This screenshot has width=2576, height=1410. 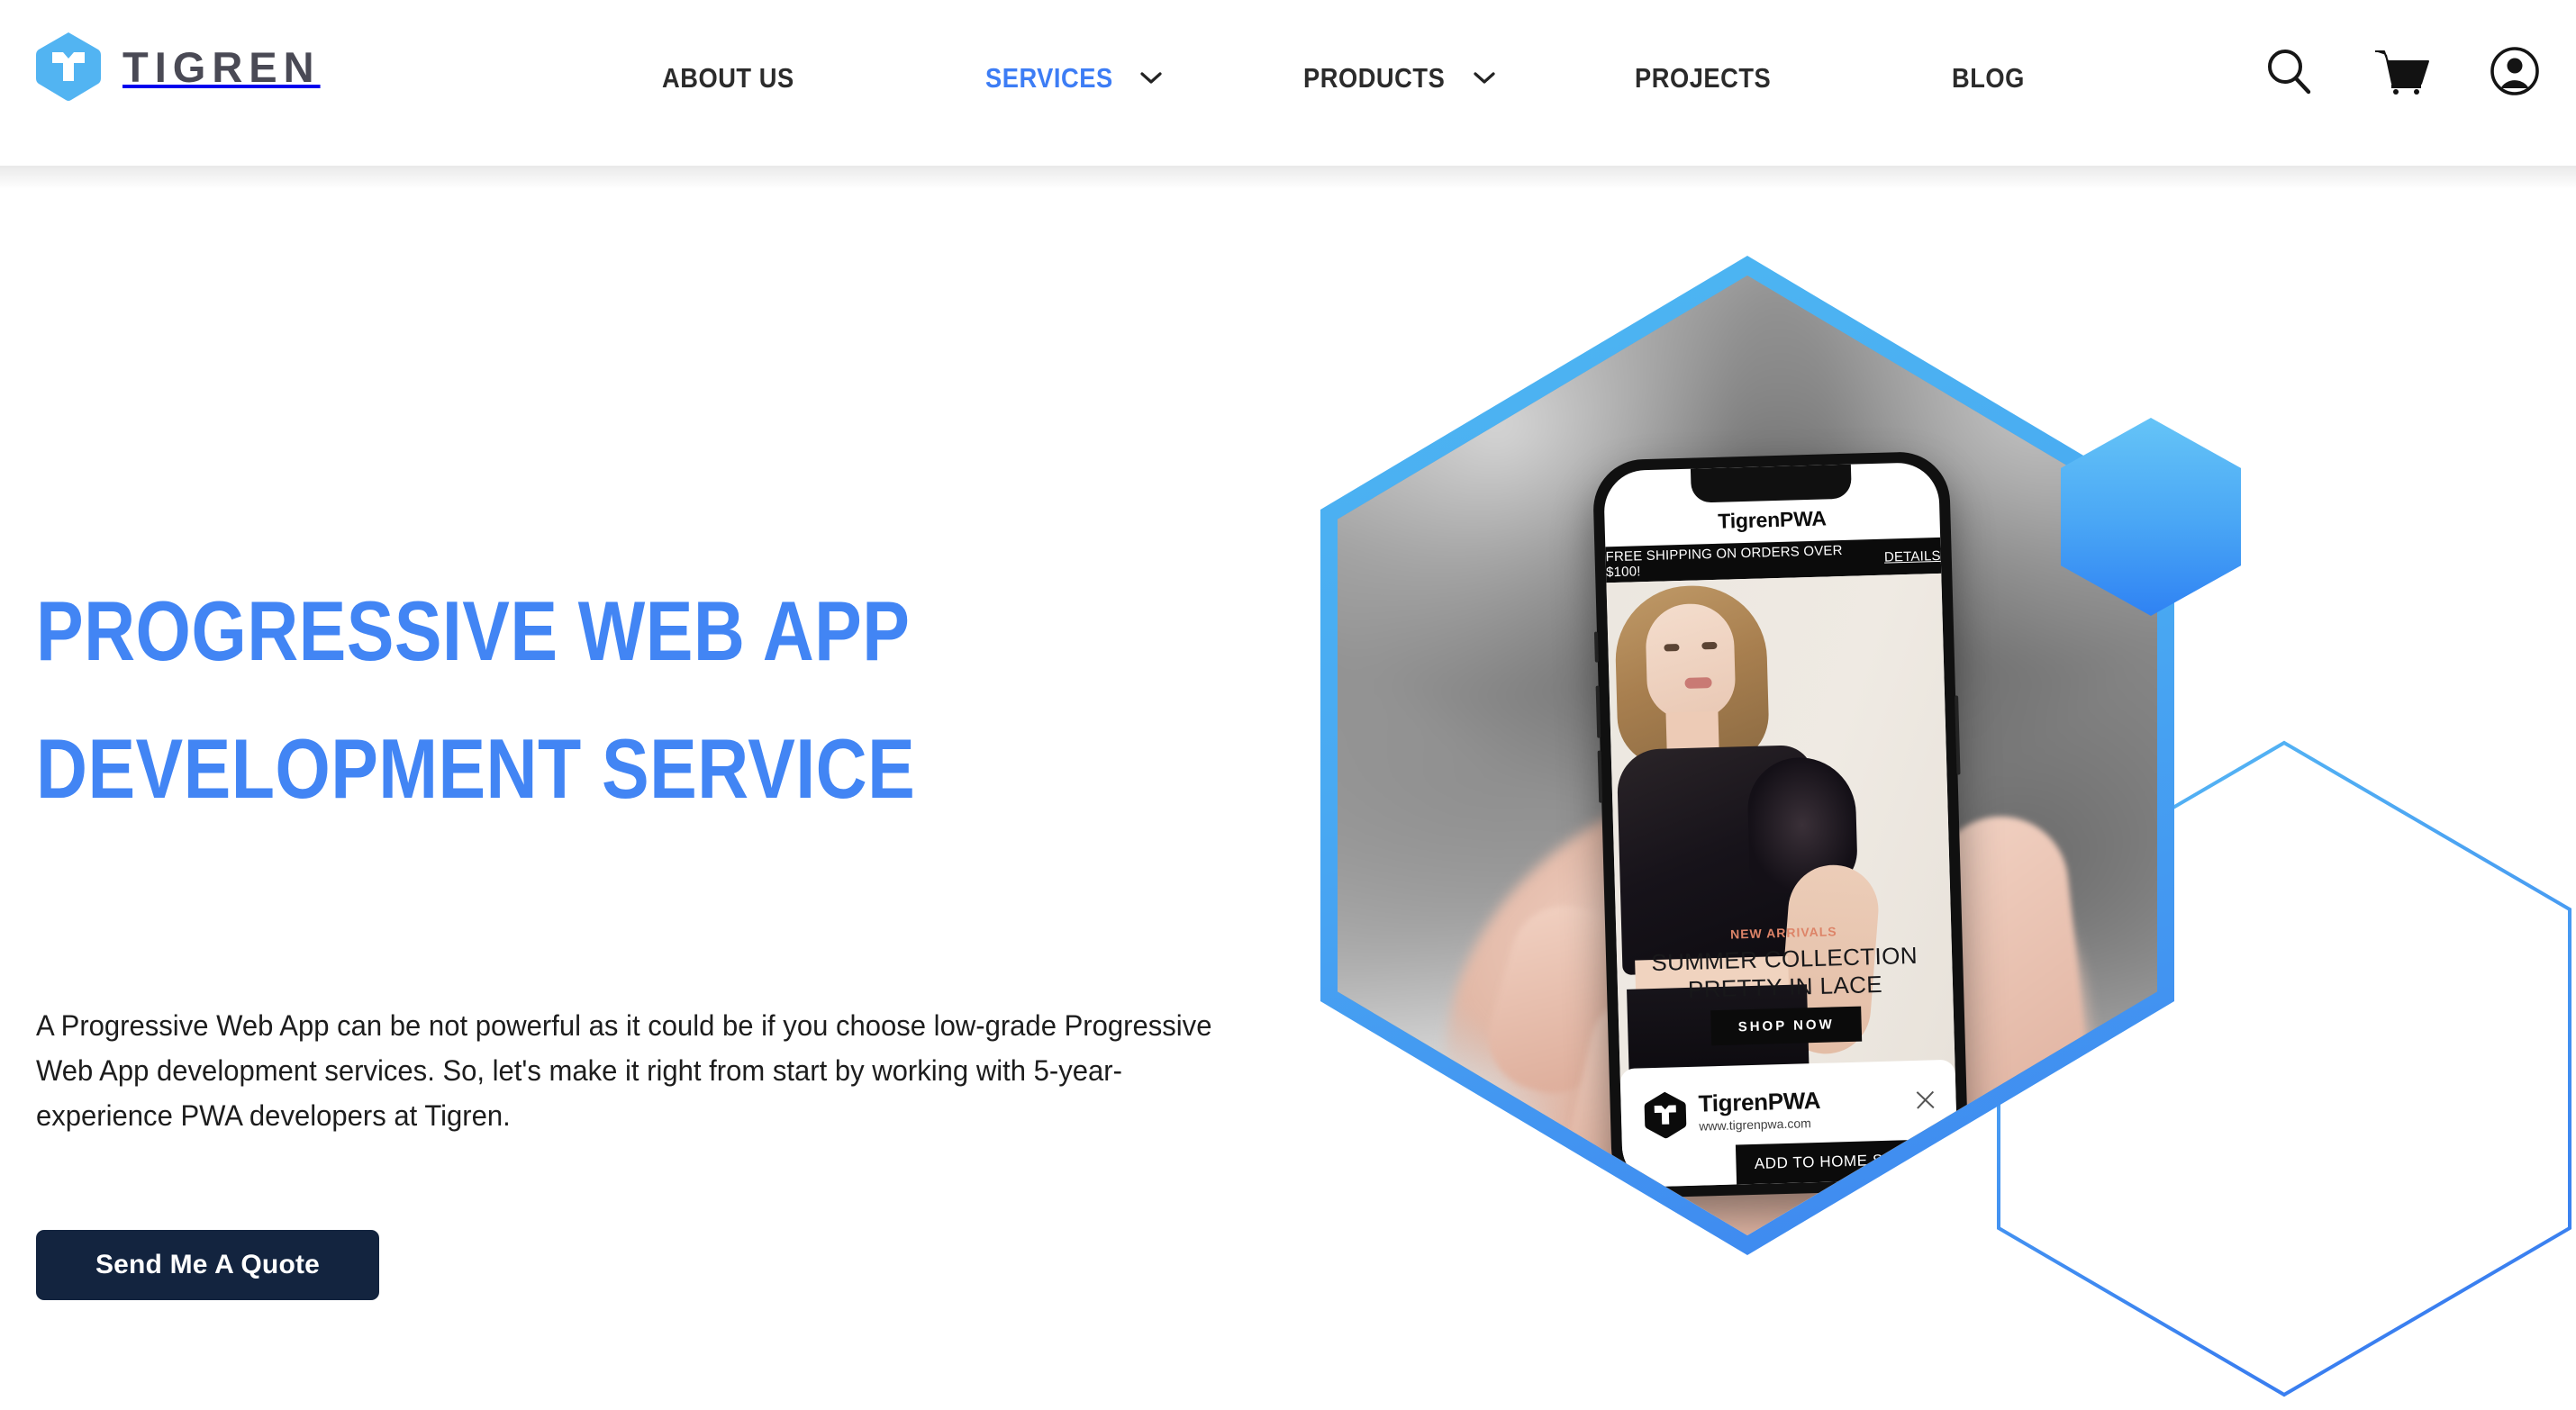 I want to click on shop-now-button: SHOP NOW, so click(x=1786, y=1026).